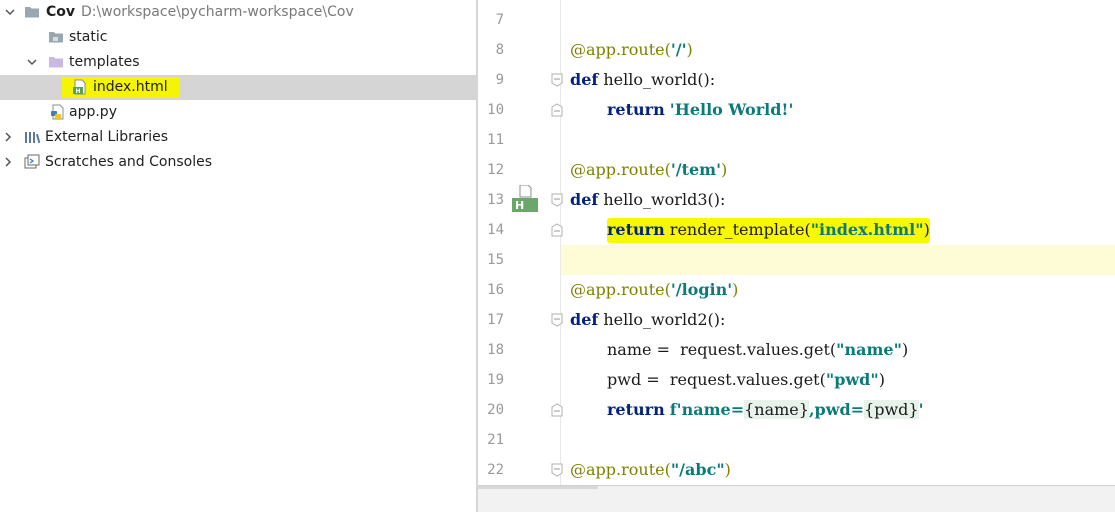 The height and width of the screenshot is (512, 1115). I want to click on code-line-19: pwd = request.values.get("pwd"), so click(746, 380).